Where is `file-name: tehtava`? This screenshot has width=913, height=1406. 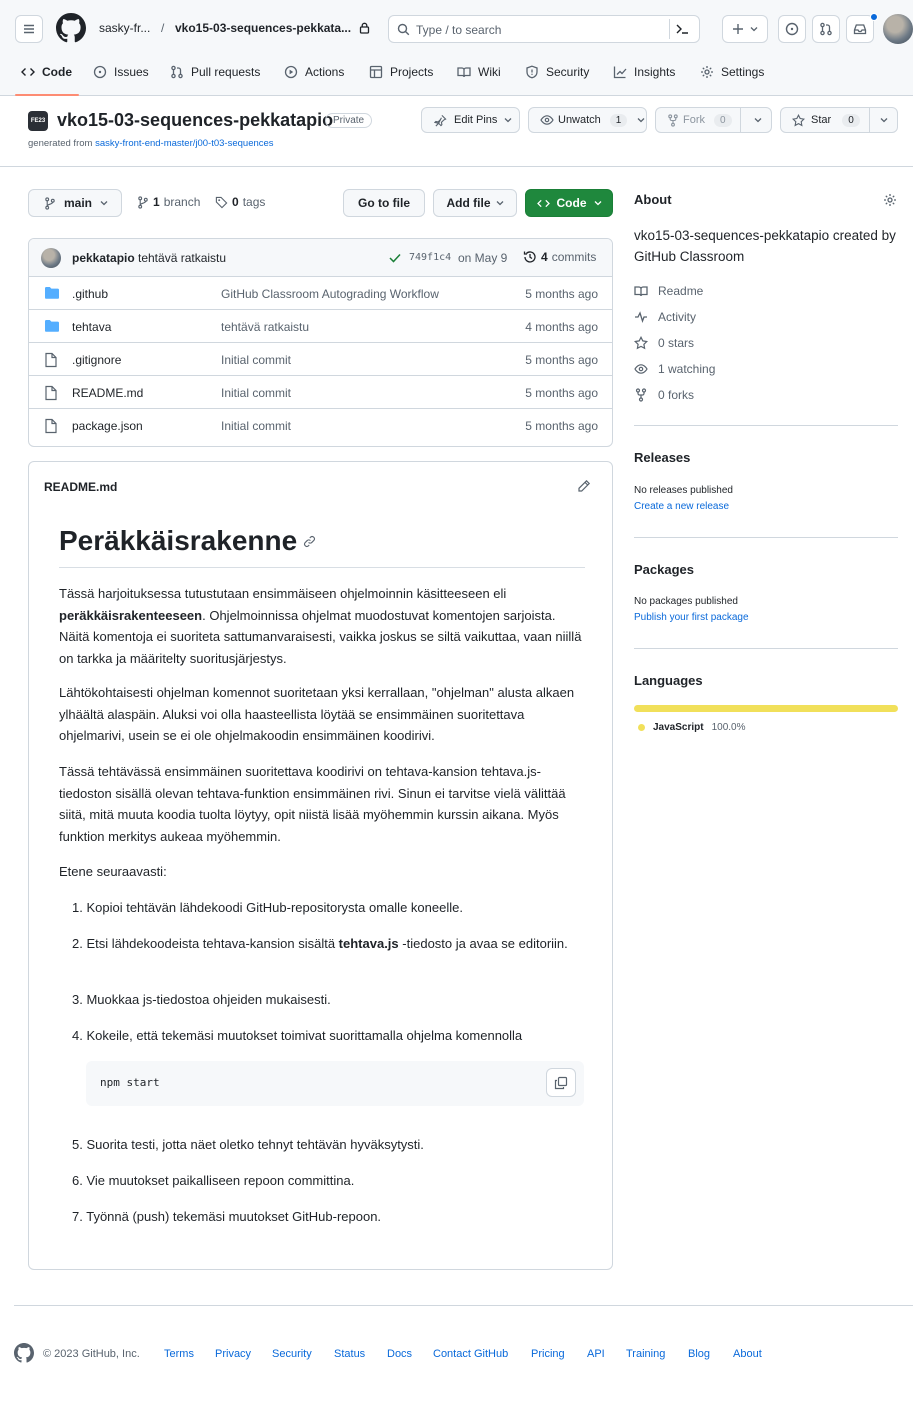 file-name: tehtava is located at coordinates (91, 327).